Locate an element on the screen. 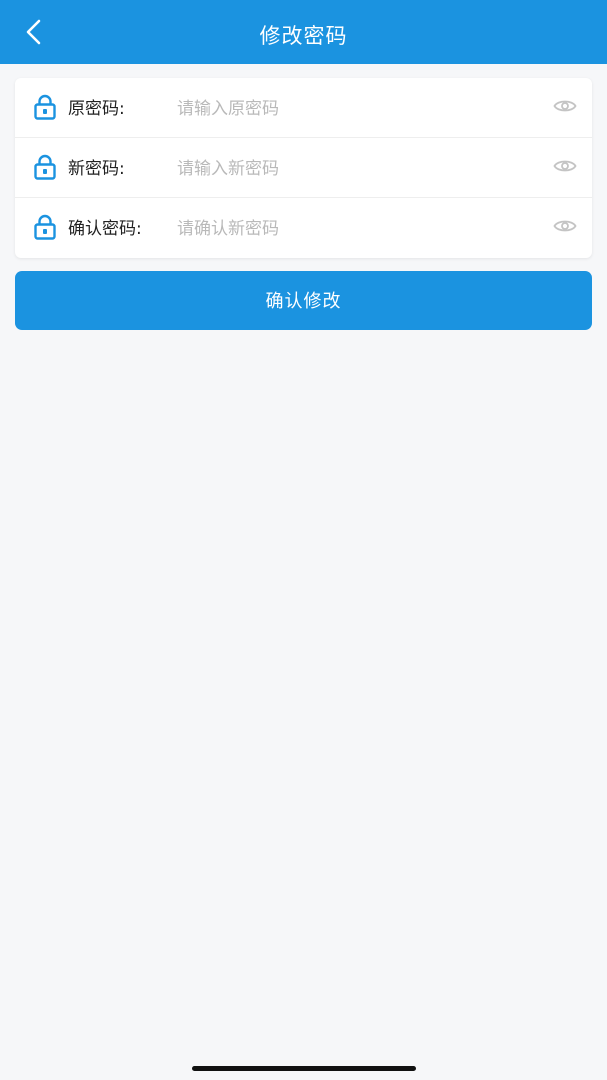 This screenshot has width=607, height=1080. new-password-label: 新密码: is located at coordinates (96, 169).